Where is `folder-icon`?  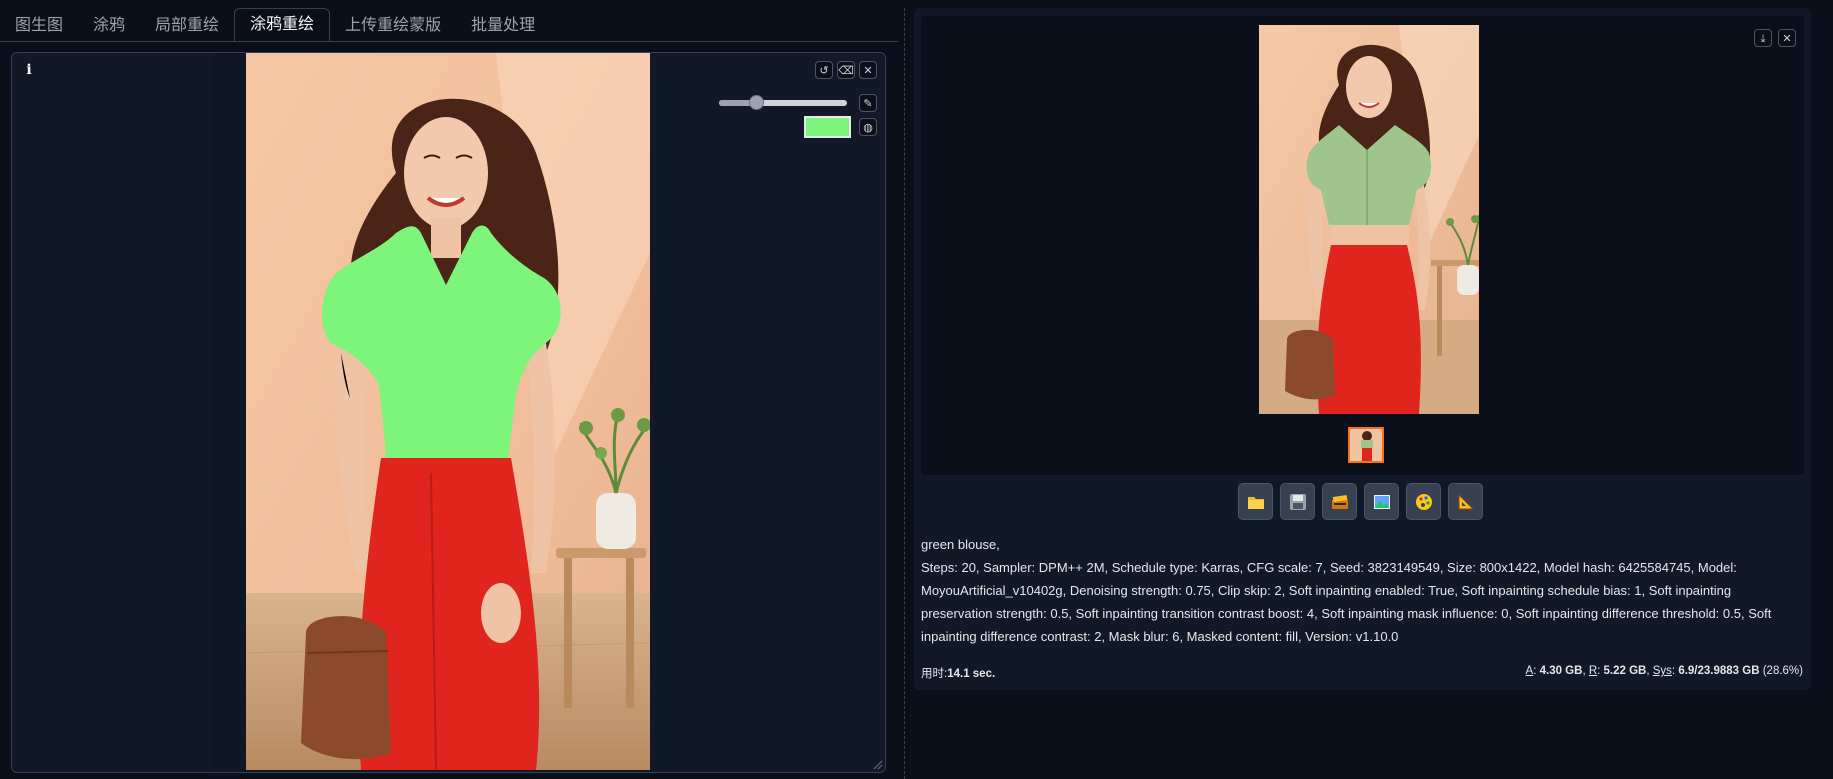 folder-icon is located at coordinates (1255, 501).